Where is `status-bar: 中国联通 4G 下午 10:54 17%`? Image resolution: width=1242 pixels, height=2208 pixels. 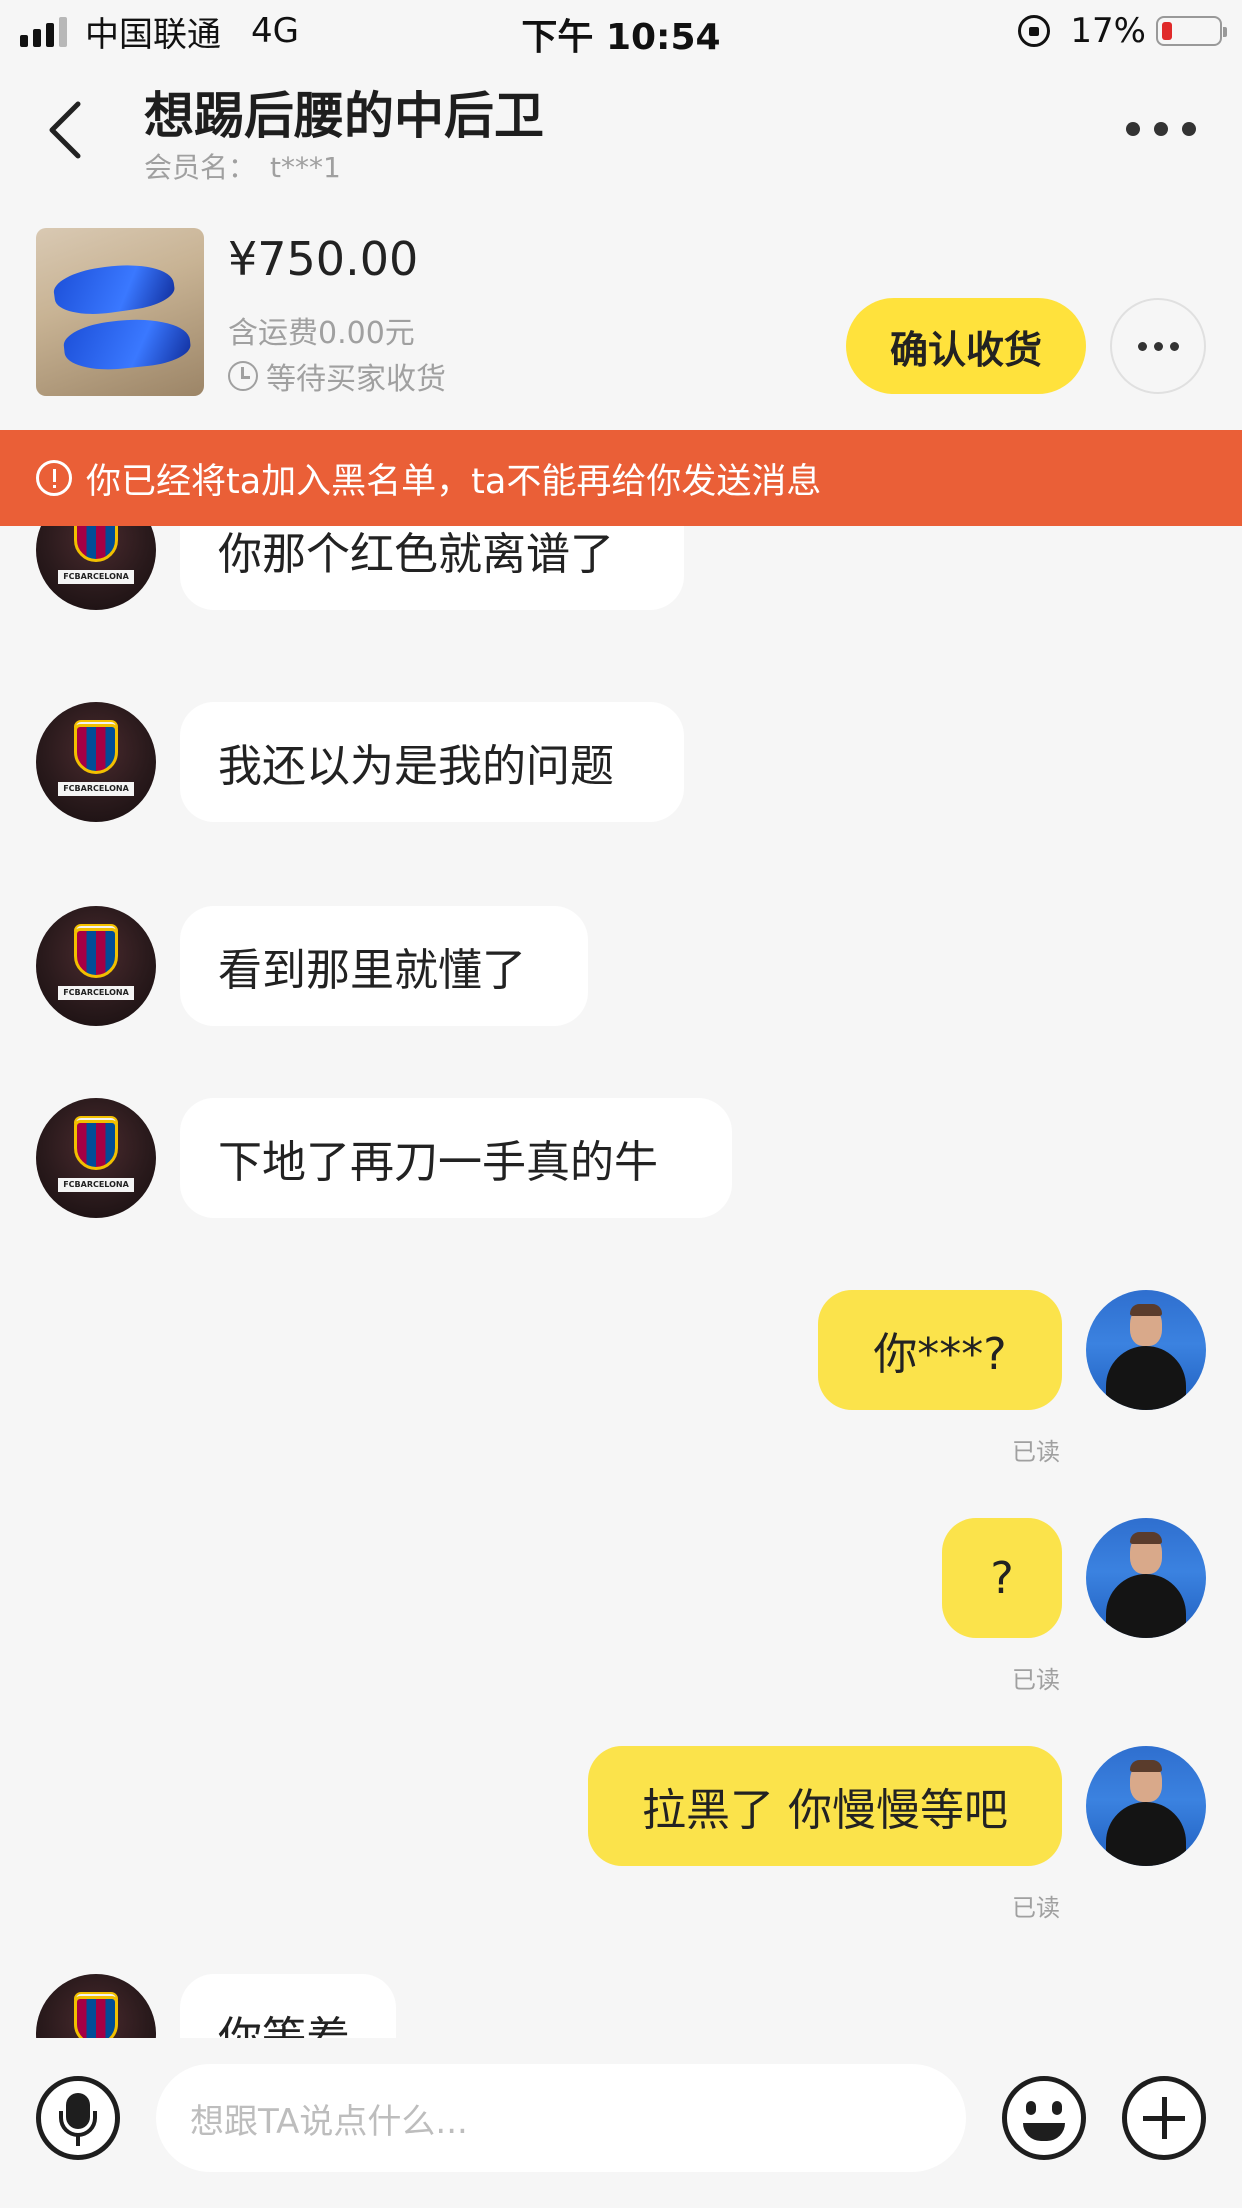 status-bar: 中国联通 4G 下午 10:54 17% is located at coordinates (621, 31).